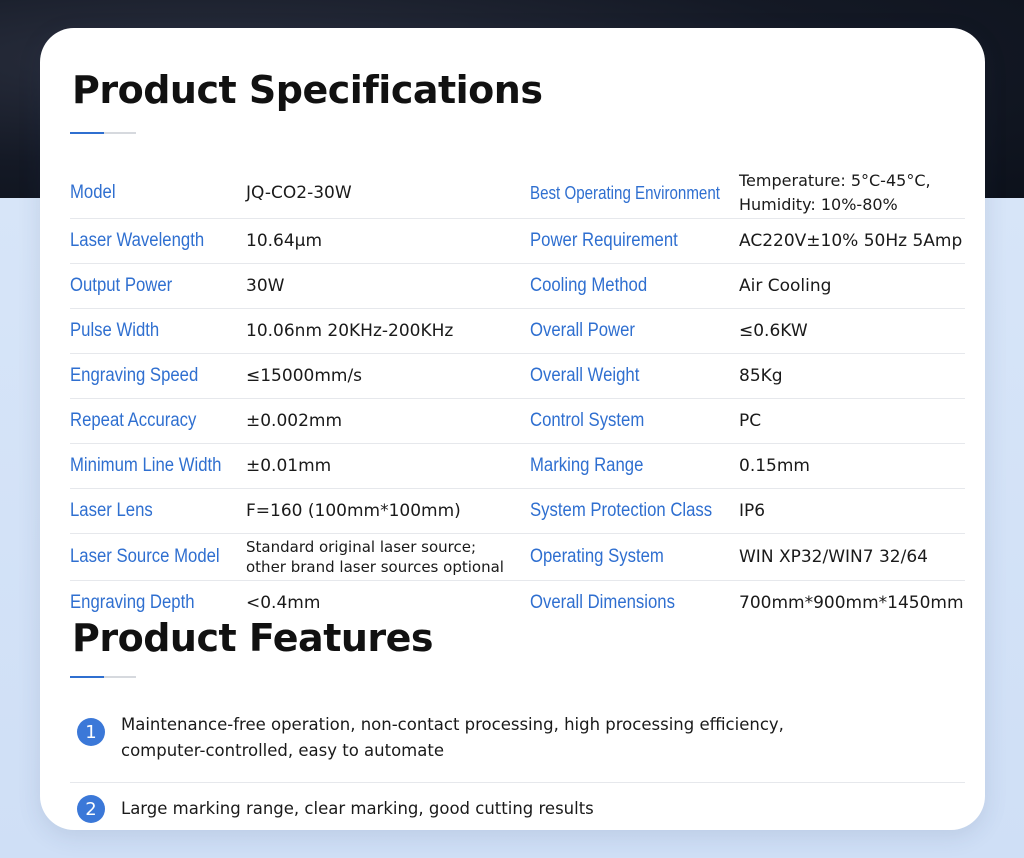 The height and width of the screenshot is (858, 1024). Describe the element at coordinates (121, 285) in the screenshot. I see `spec-label: Output Power` at that location.